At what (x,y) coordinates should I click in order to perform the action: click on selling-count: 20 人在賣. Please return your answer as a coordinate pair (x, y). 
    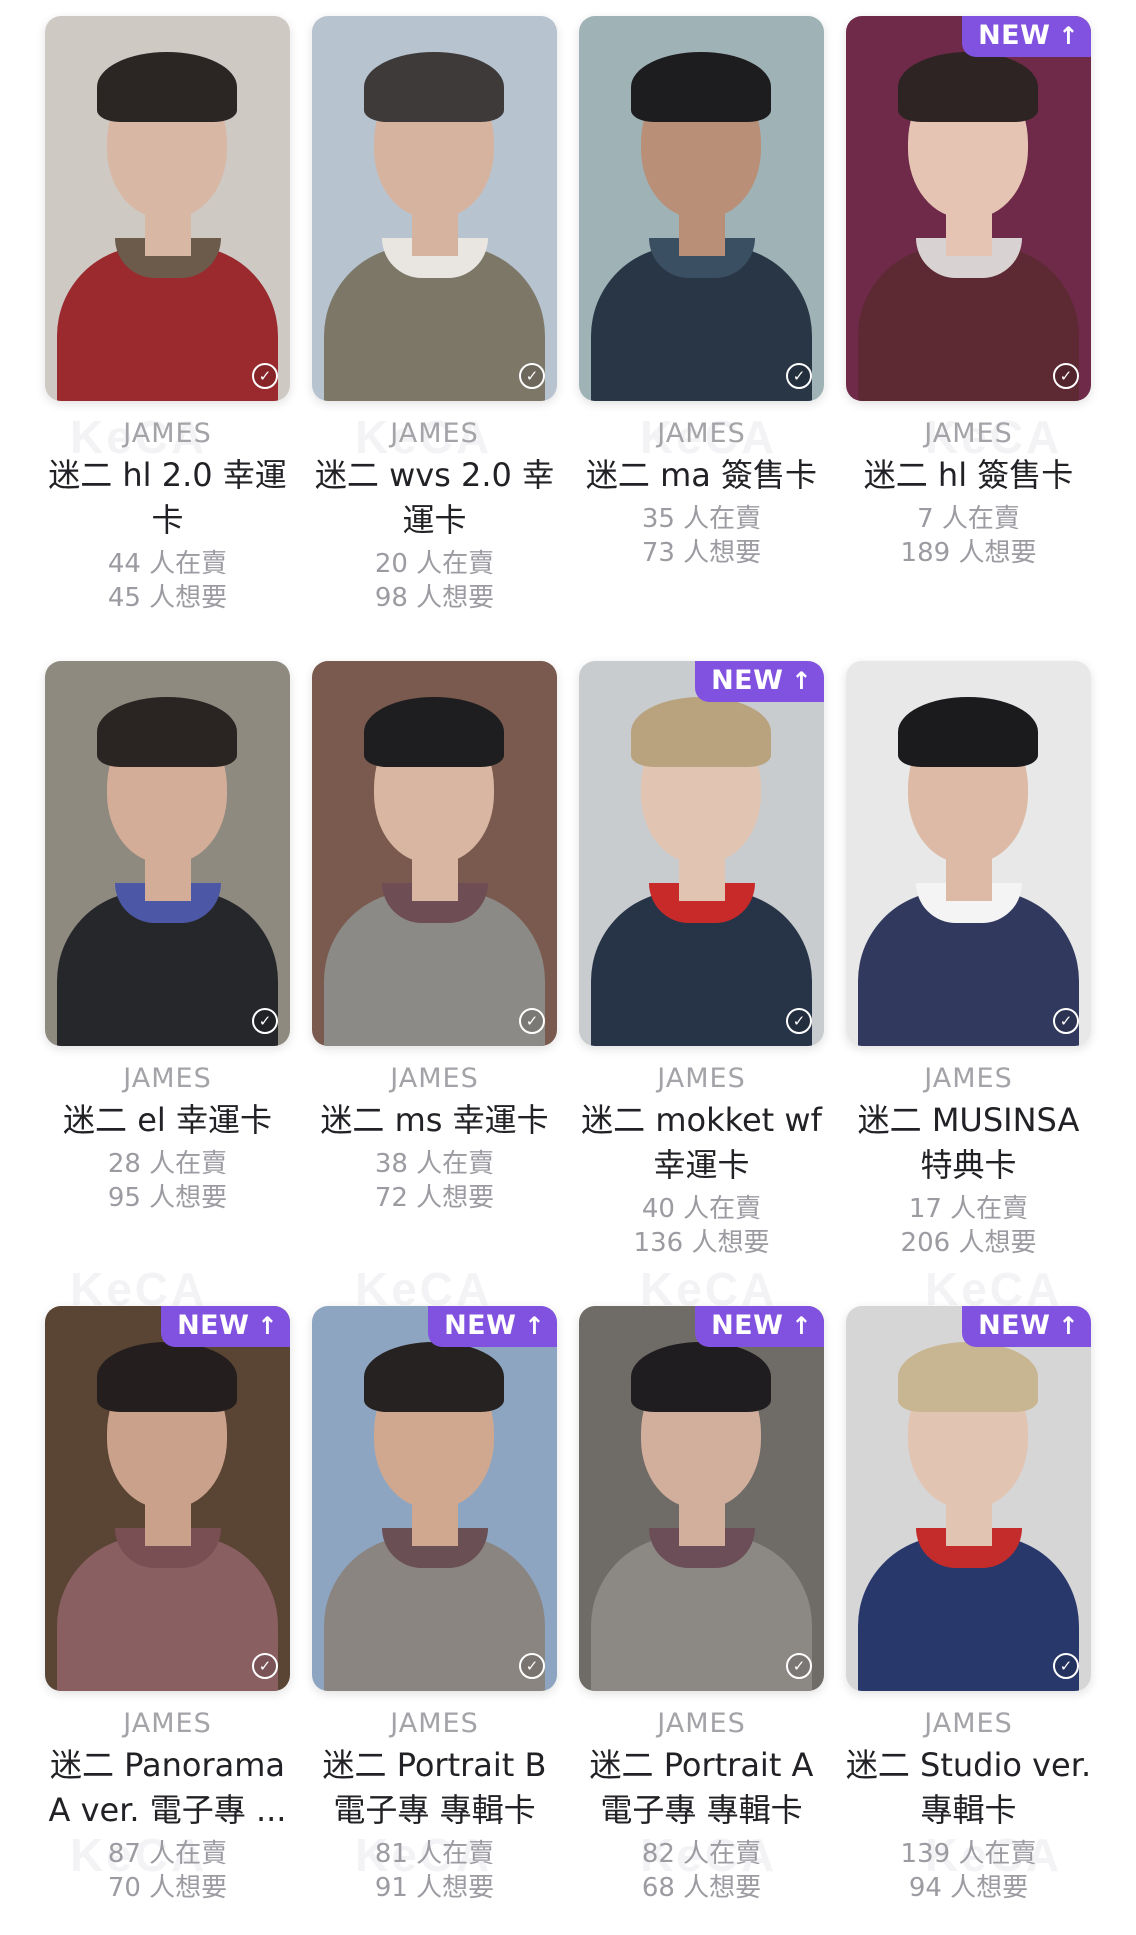
    Looking at the image, I should click on (434, 564).